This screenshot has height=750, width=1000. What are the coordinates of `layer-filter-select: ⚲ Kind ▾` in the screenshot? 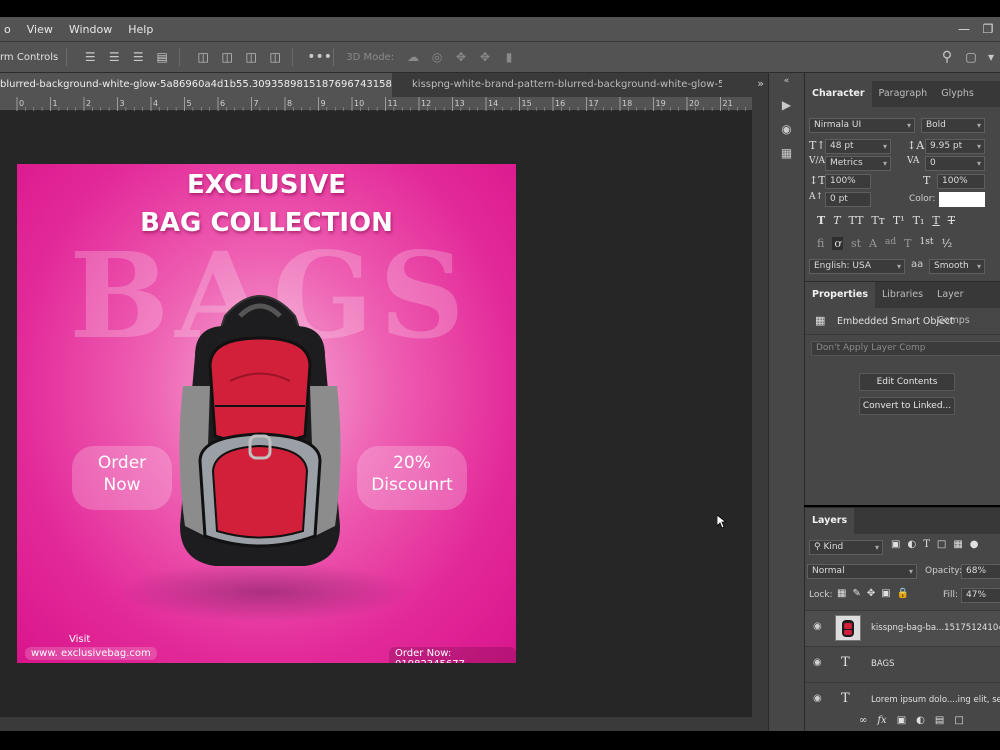 It's located at (846, 547).